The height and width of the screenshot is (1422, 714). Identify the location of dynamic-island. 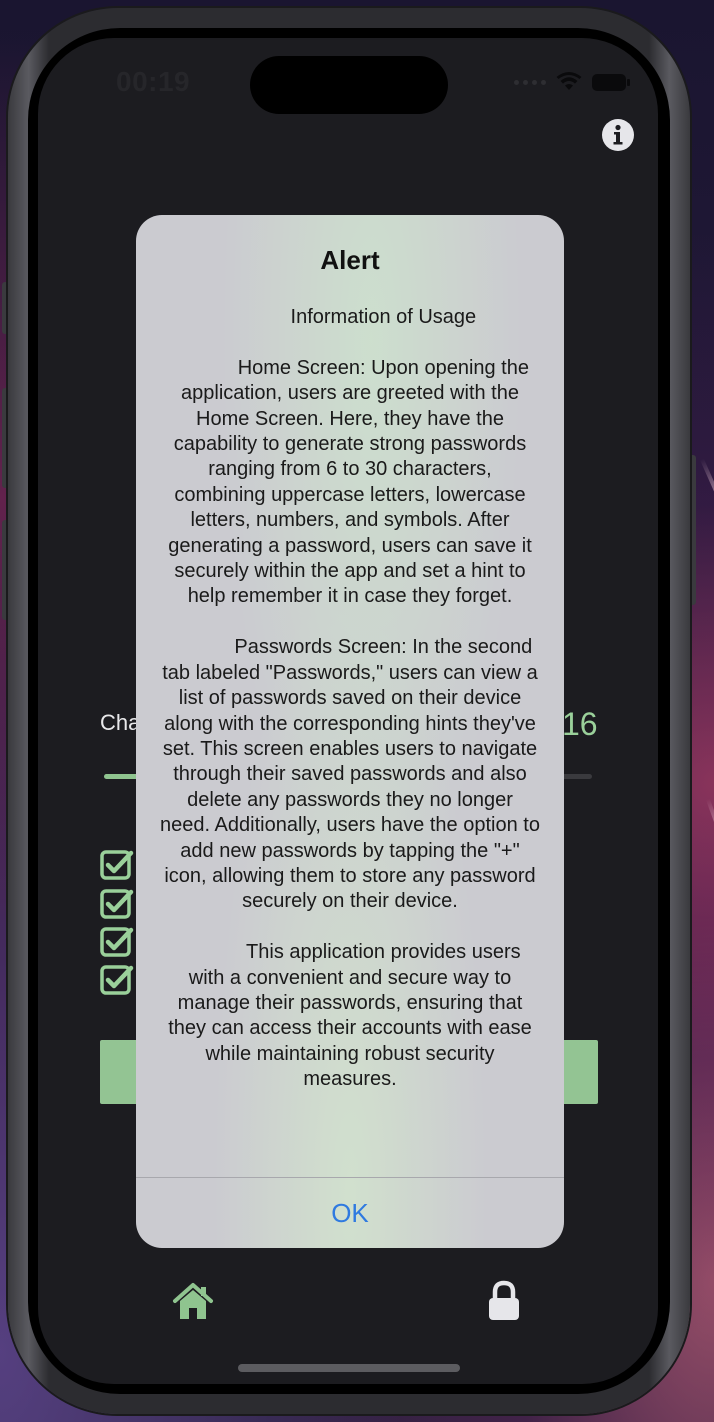
(349, 85).